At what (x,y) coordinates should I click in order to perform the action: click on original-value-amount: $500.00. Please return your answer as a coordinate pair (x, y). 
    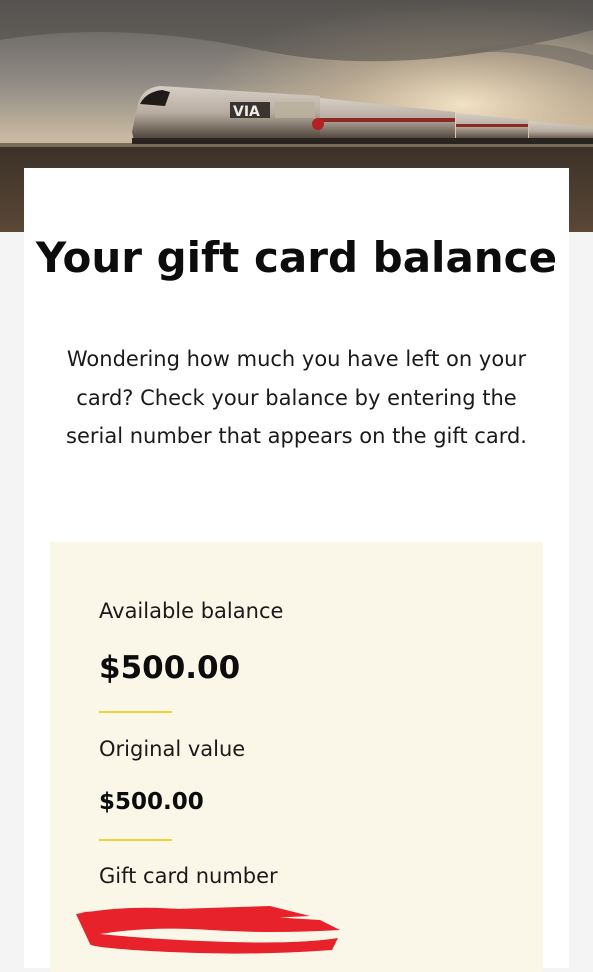
    Looking at the image, I should click on (151, 802).